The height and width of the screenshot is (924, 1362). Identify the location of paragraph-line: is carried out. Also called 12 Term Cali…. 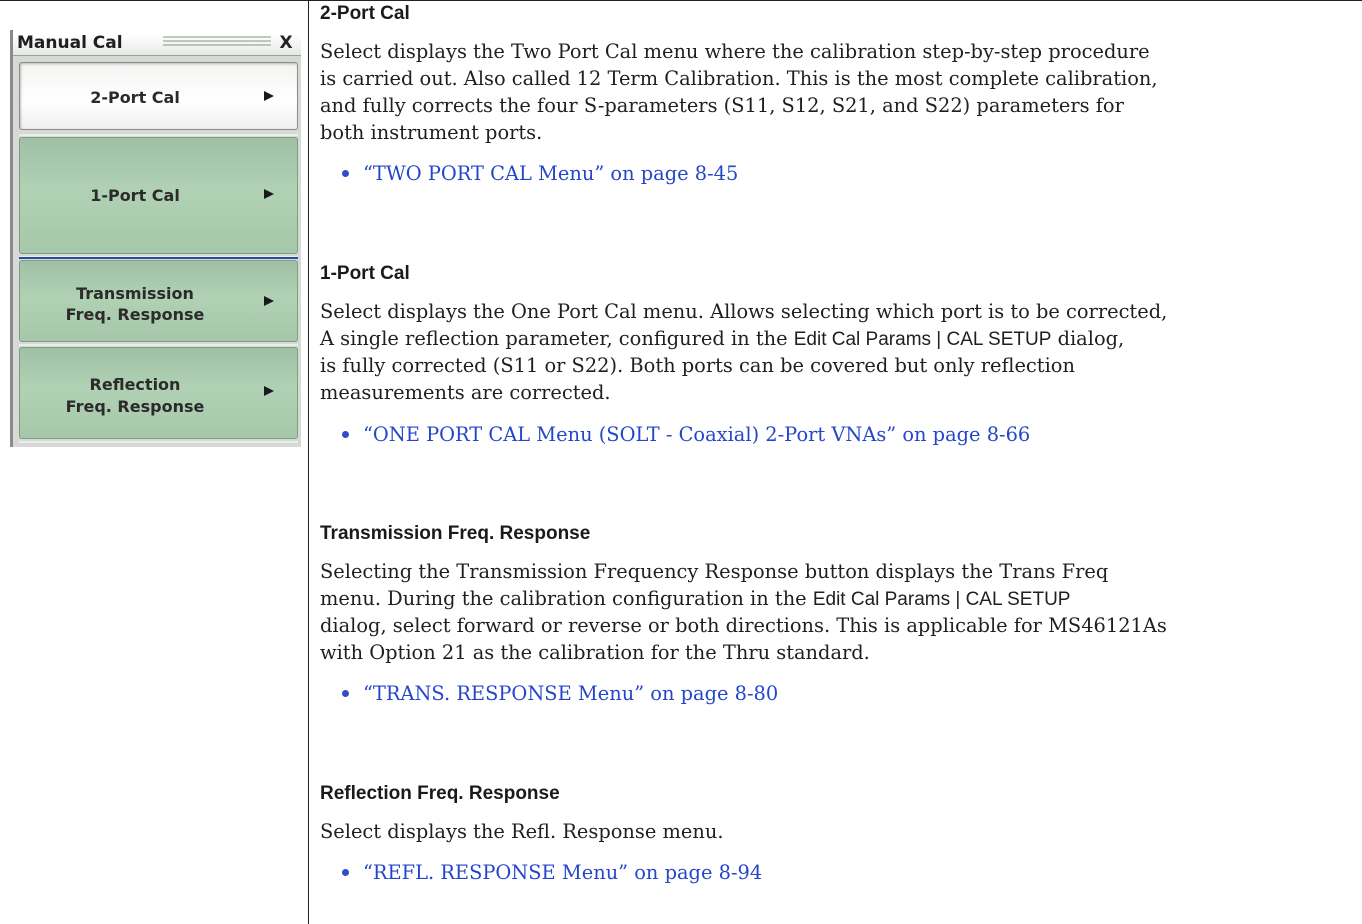
(739, 78).